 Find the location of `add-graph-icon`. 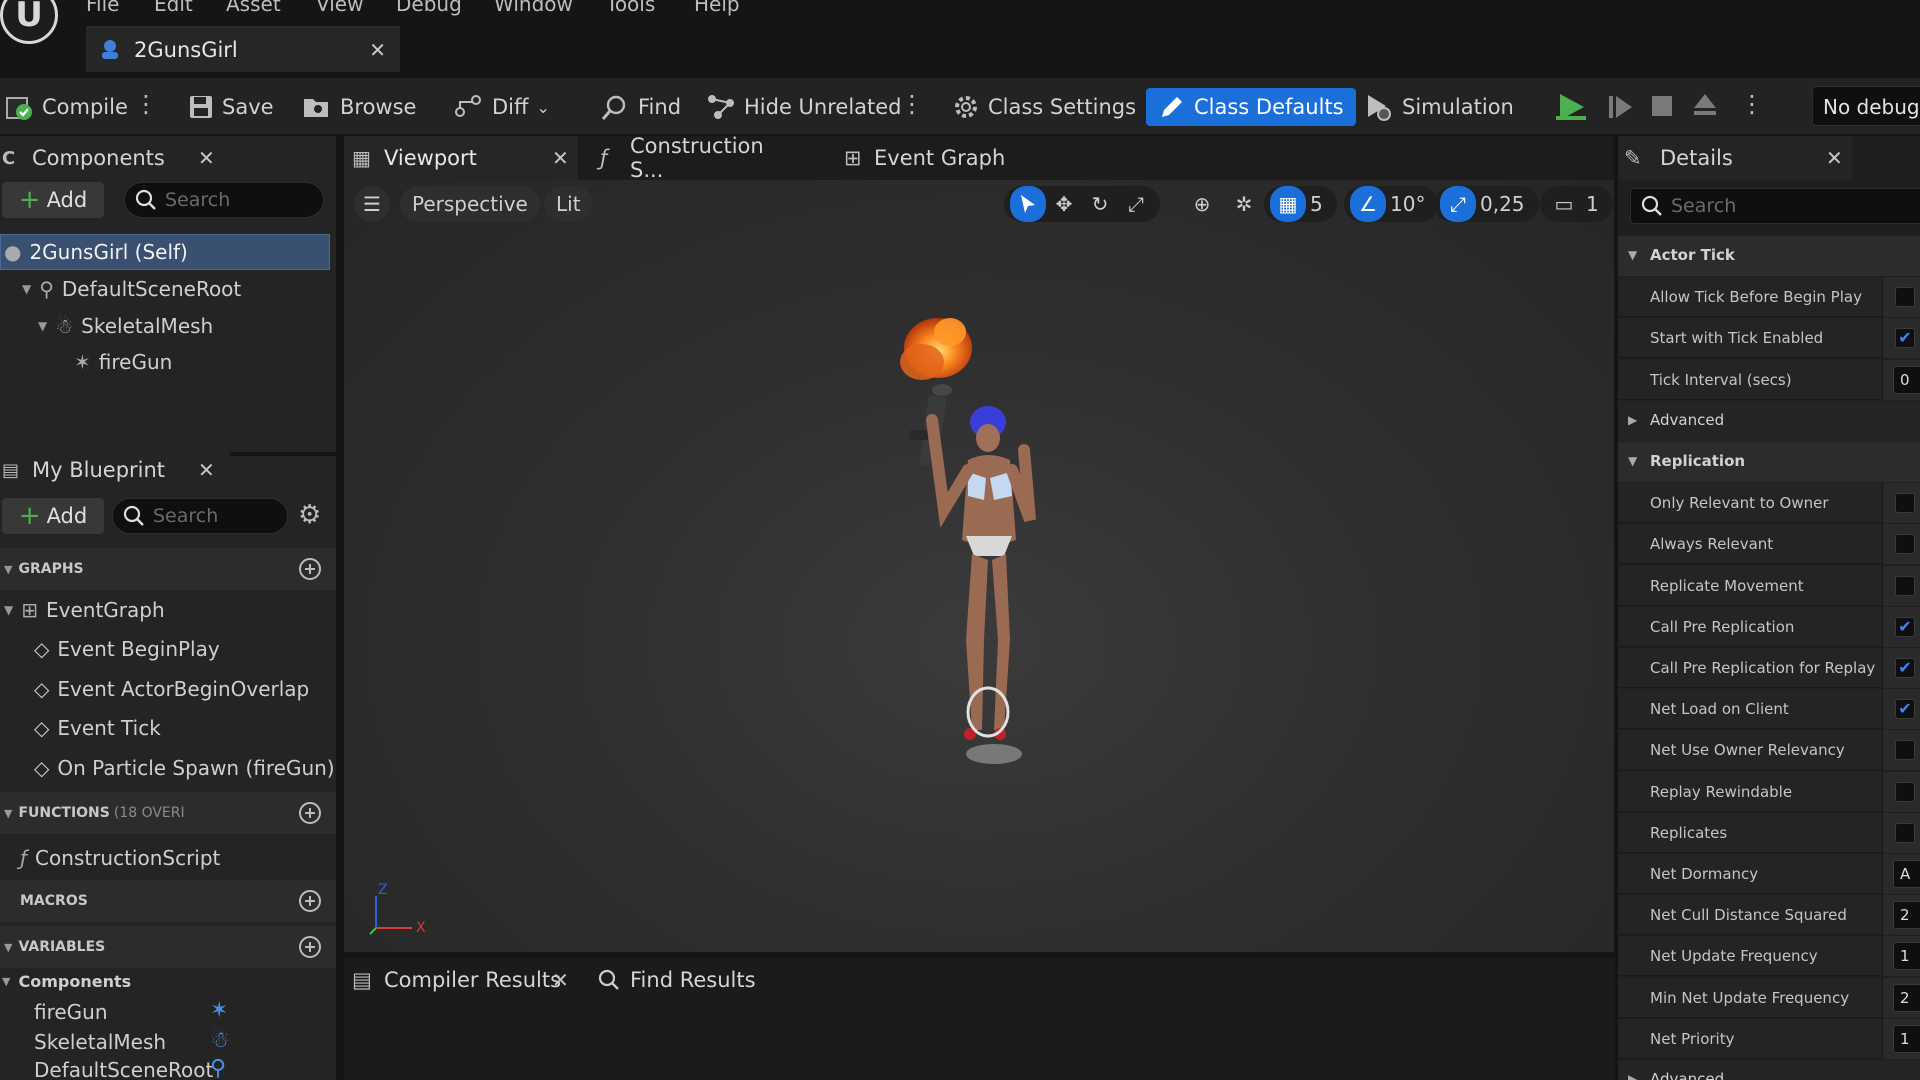

add-graph-icon is located at coordinates (310, 571).